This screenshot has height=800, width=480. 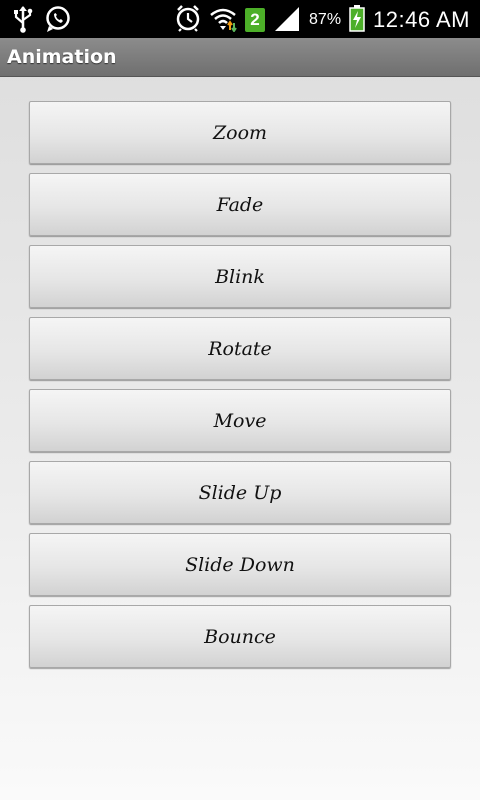 What do you see at coordinates (240, 348) in the screenshot?
I see `rotate-button: Rotate` at bounding box center [240, 348].